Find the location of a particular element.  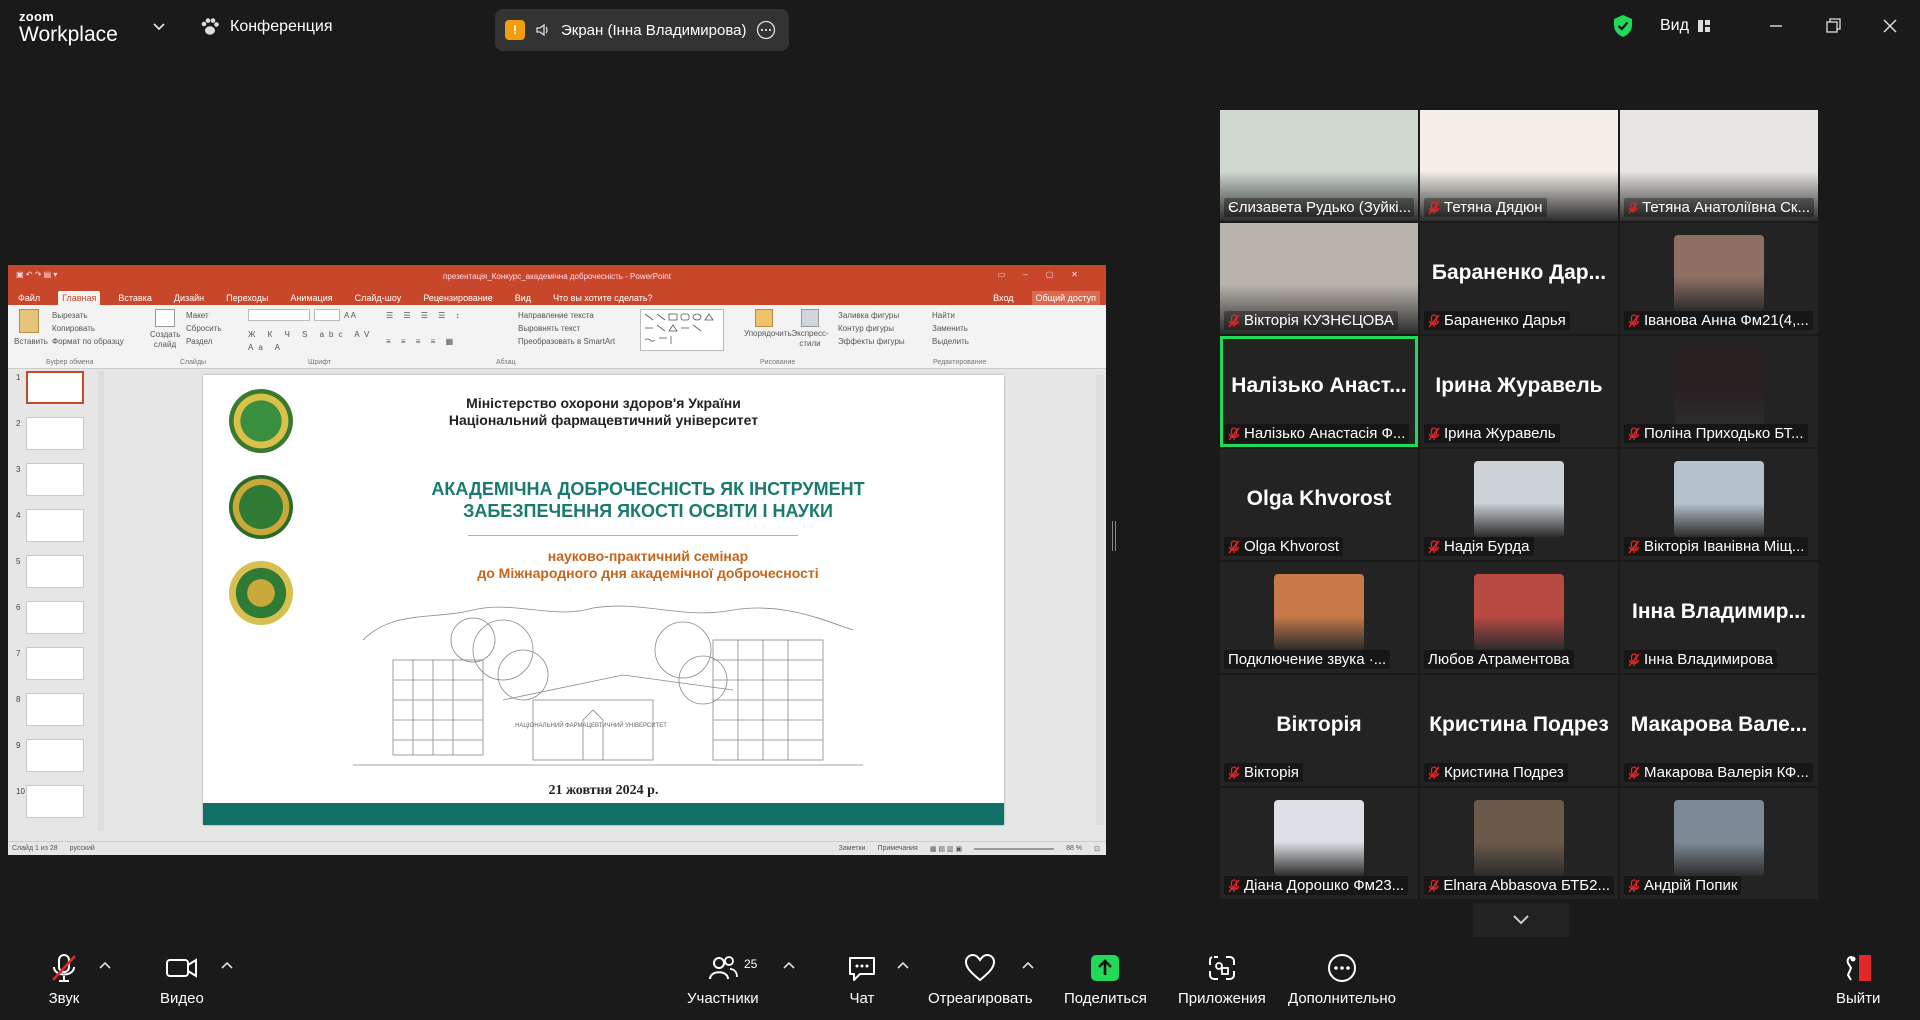

ppt-share-button: Общий доступ is located at coordinates (1065, 298).